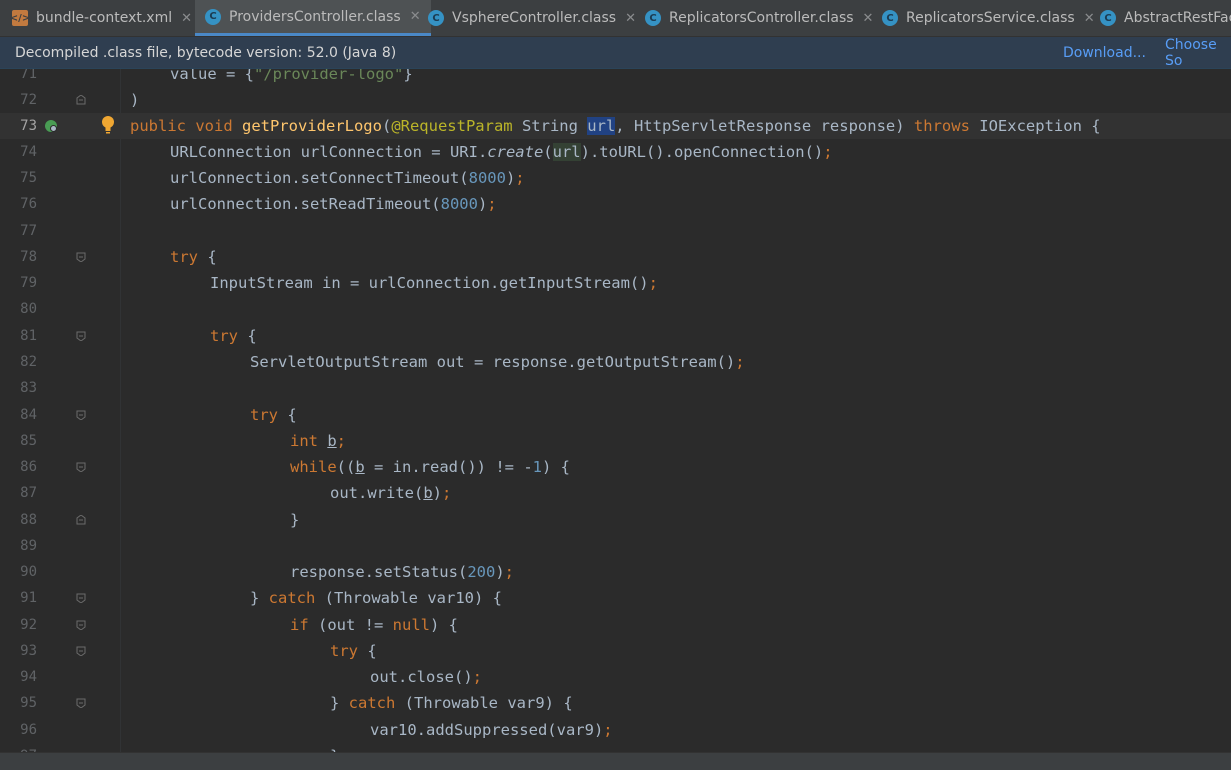 This screenshot has width=1231, height=770. What do you see at coordinates (299, 625) in the screenshot?
I see `code-token: if` at bounding box center [299, 625].